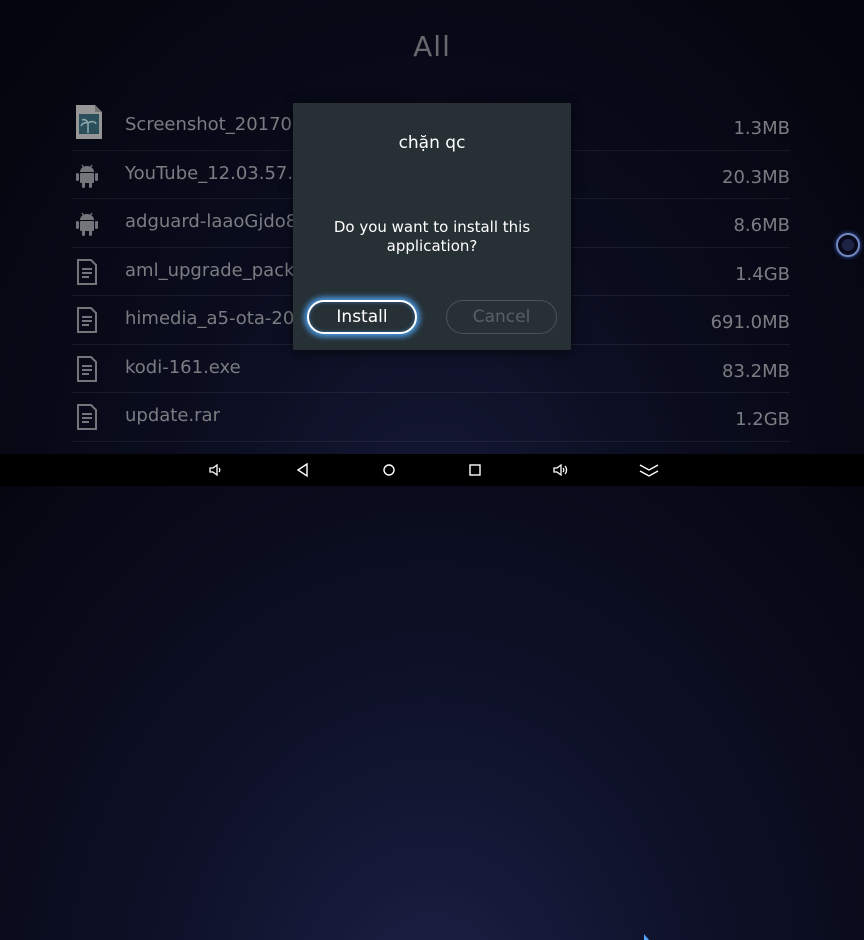 The width and height of the screenshot is (864, 940). Describe the element at coordinates (649, 470) in the screenshot. I see `collapse-icon` at that location.